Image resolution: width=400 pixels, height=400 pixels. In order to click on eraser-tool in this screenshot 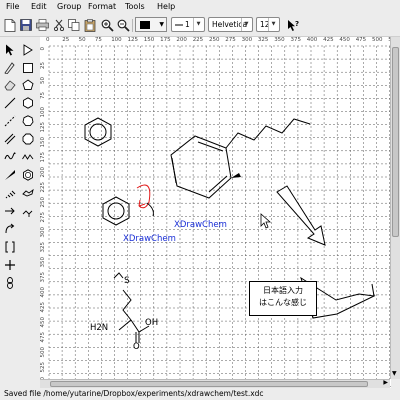, I will do `click(10, 85)`.